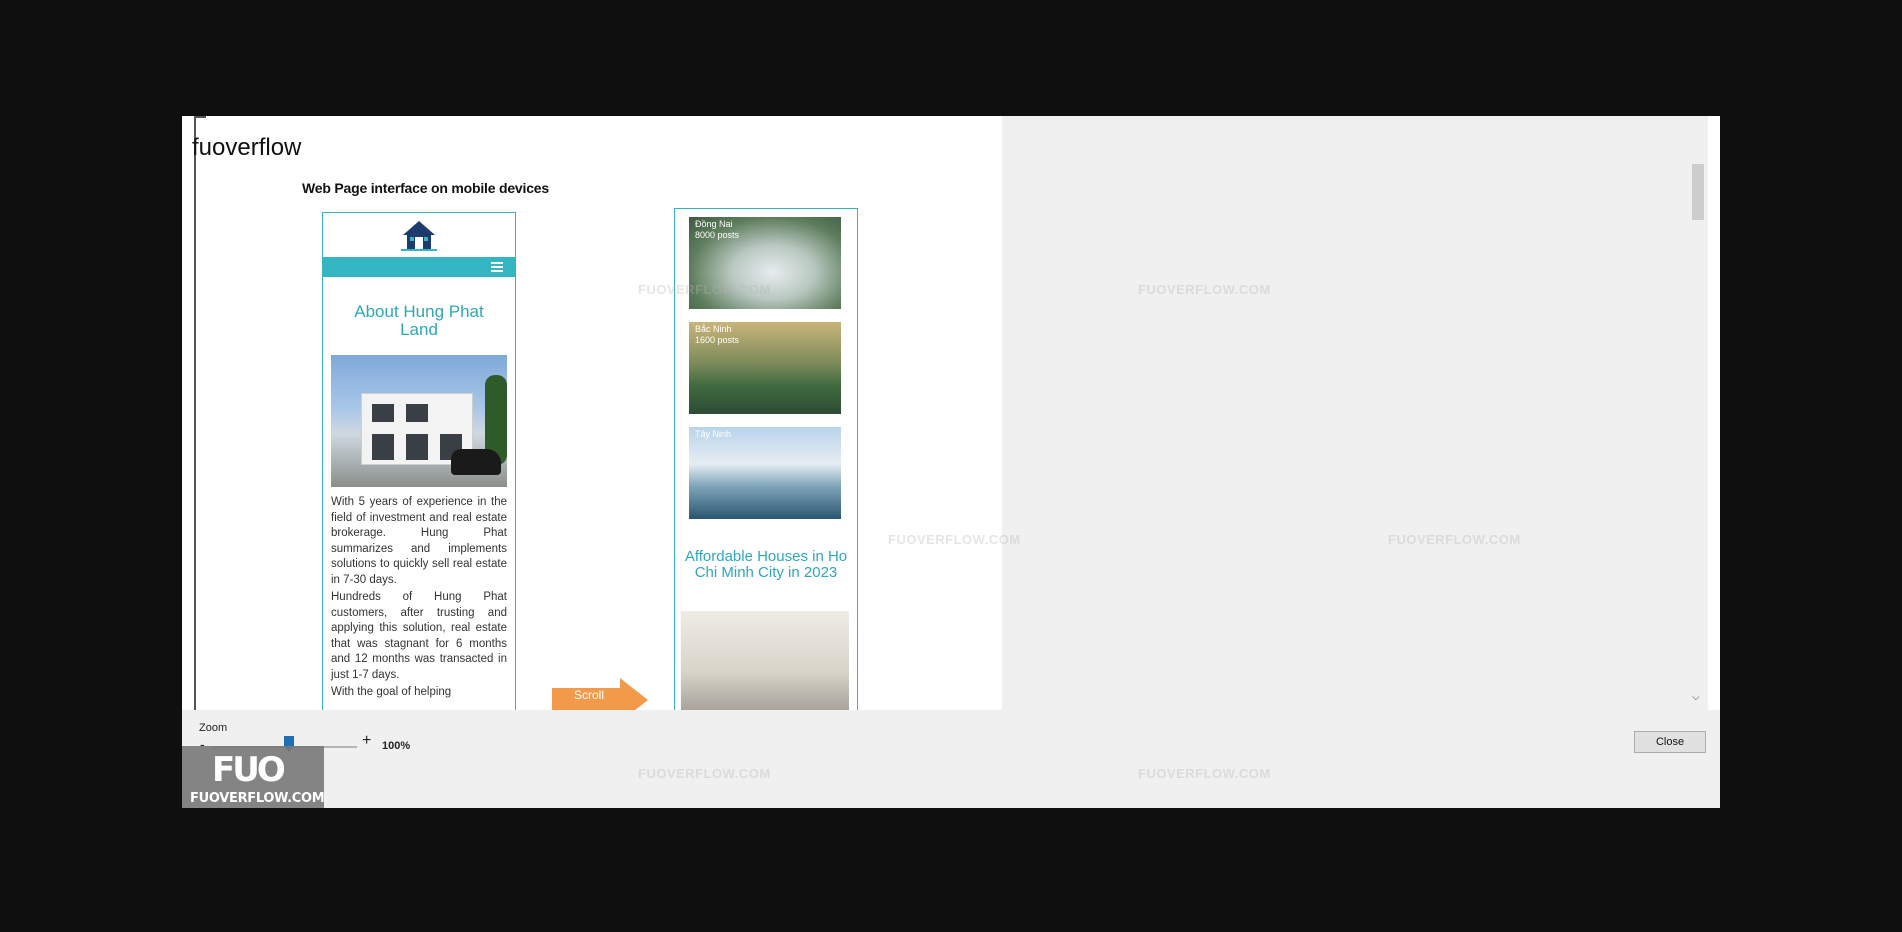 The image size is (1902, 932). I want to click on fuo-site-label: FUOVERFLOW.COM, so click(257, 798).